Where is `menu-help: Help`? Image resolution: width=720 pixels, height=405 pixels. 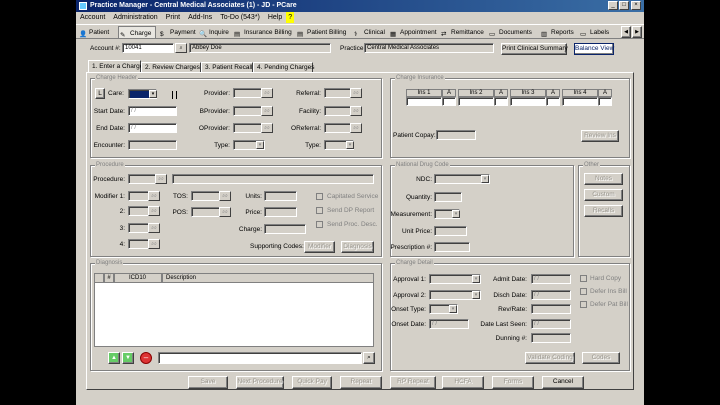 menu-help: Help is located at coordinates (275, 17).